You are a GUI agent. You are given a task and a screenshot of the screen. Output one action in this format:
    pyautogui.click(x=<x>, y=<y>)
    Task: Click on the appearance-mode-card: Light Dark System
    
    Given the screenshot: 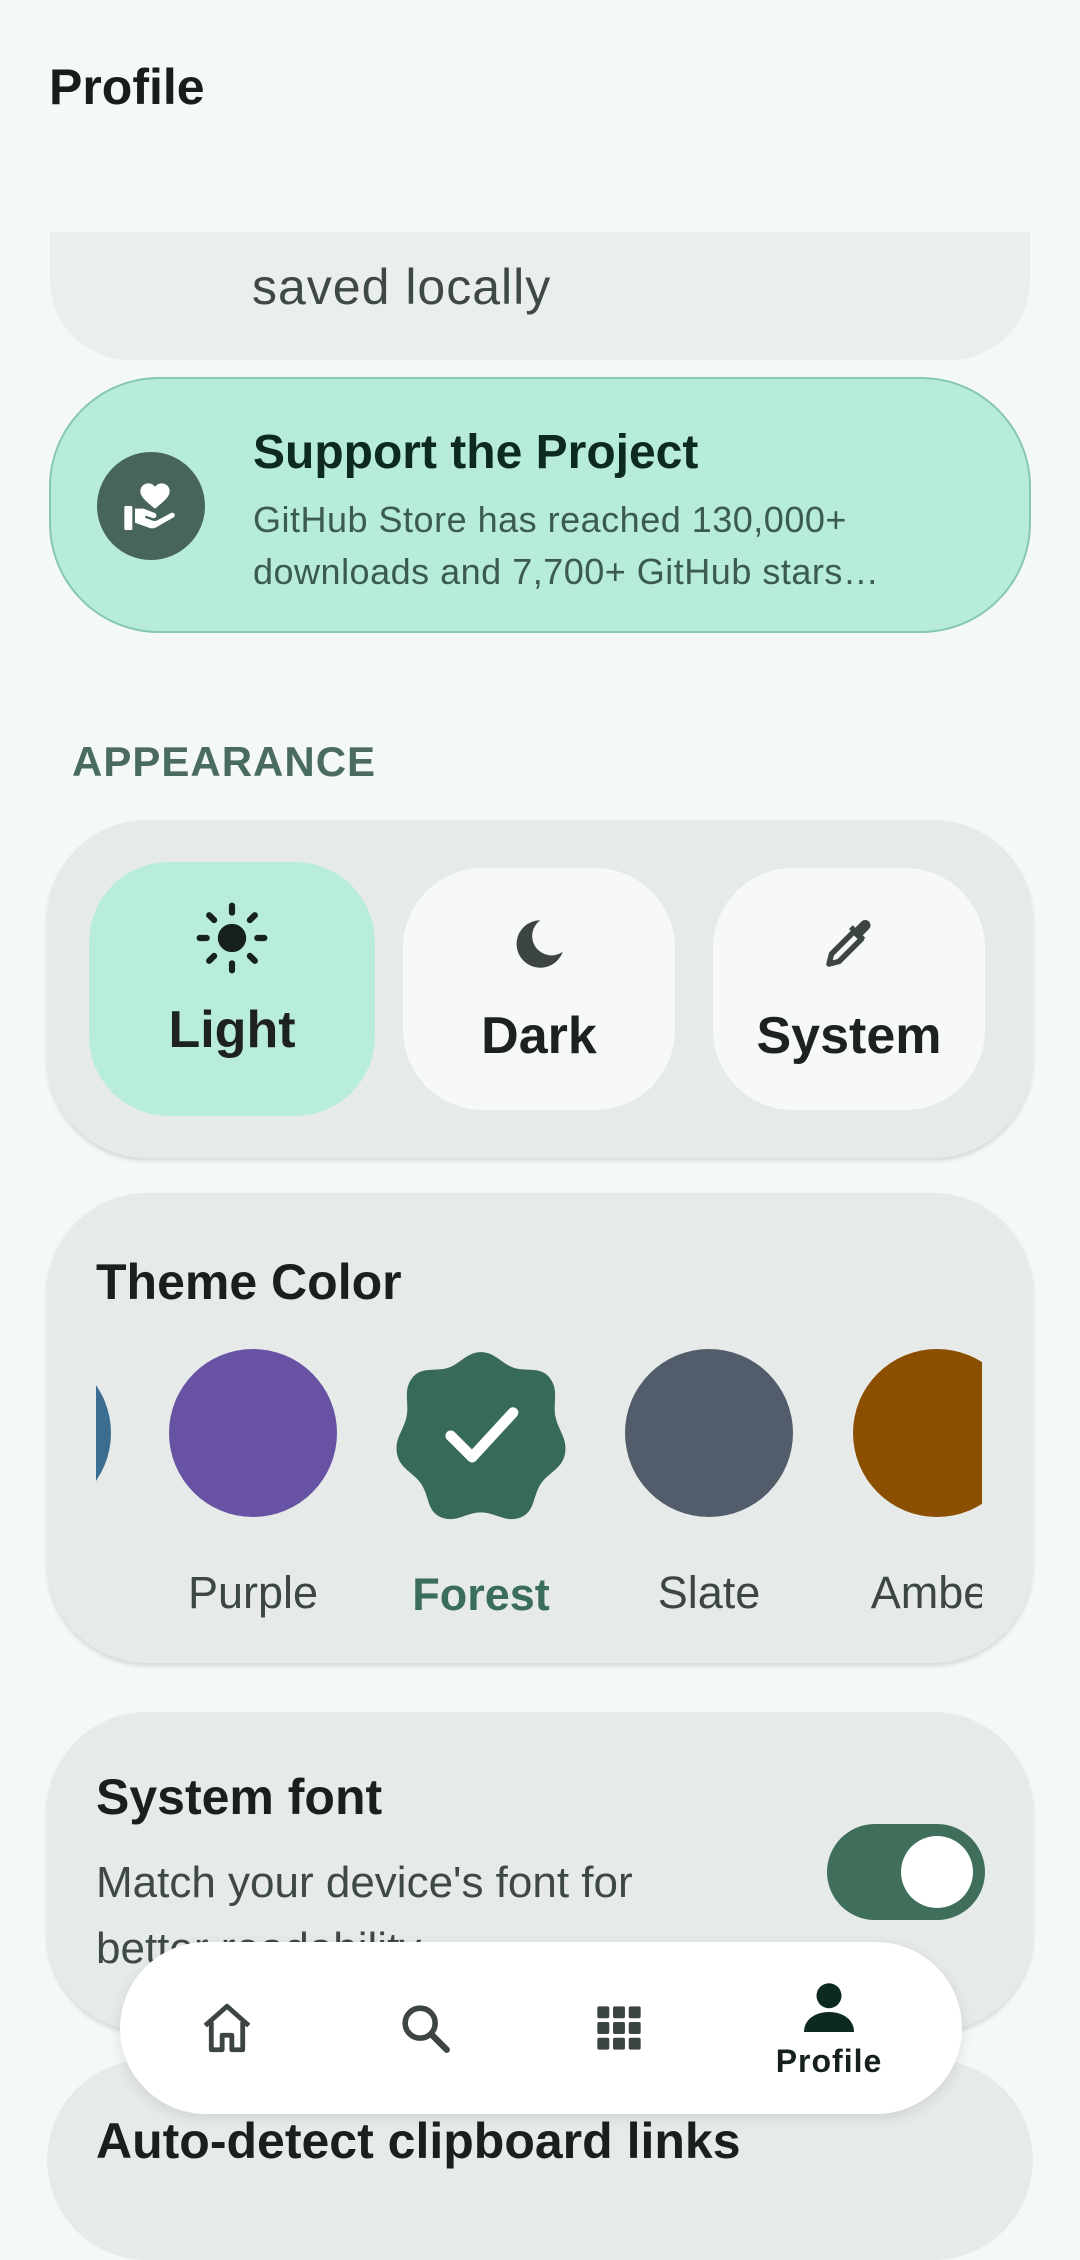 What is the action you would take?
    pyautogui.click(x=540, y=989)
    